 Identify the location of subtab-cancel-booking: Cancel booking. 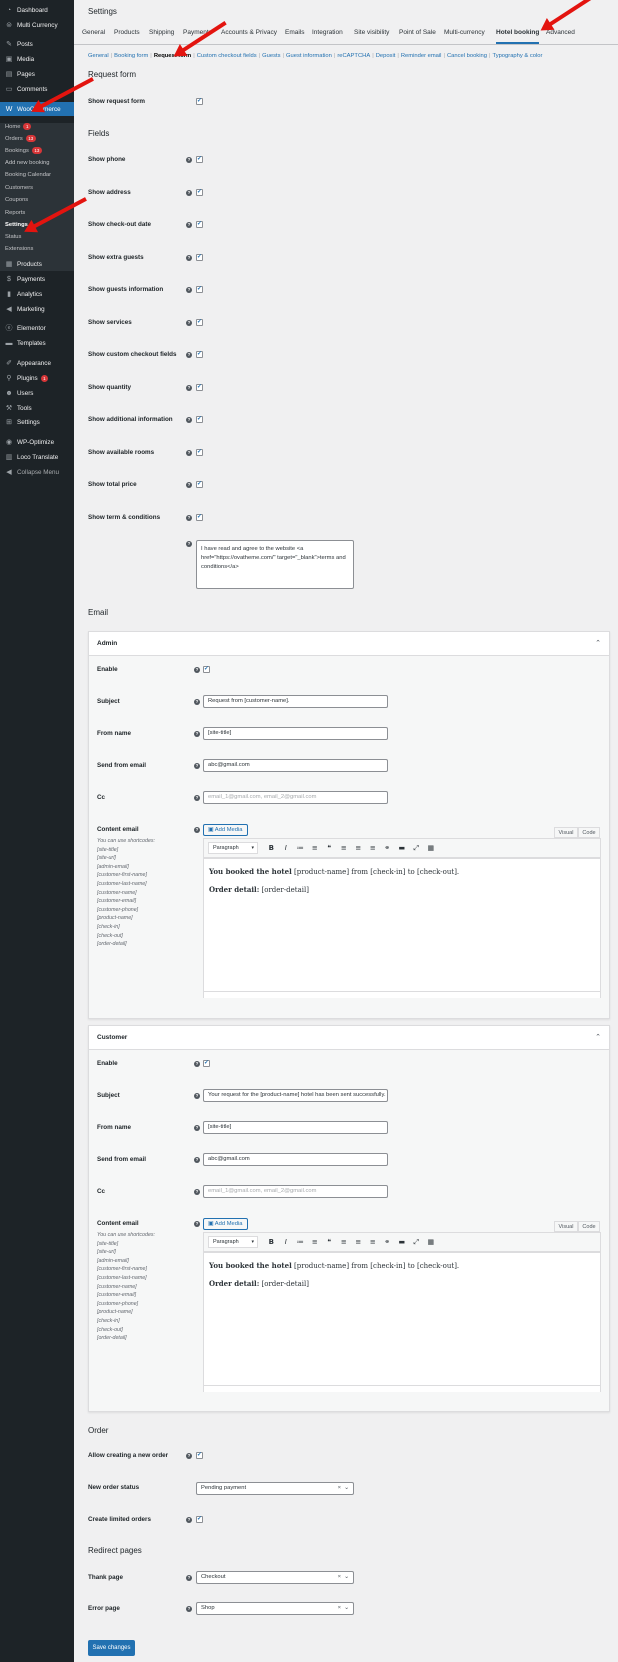
(467, 56).